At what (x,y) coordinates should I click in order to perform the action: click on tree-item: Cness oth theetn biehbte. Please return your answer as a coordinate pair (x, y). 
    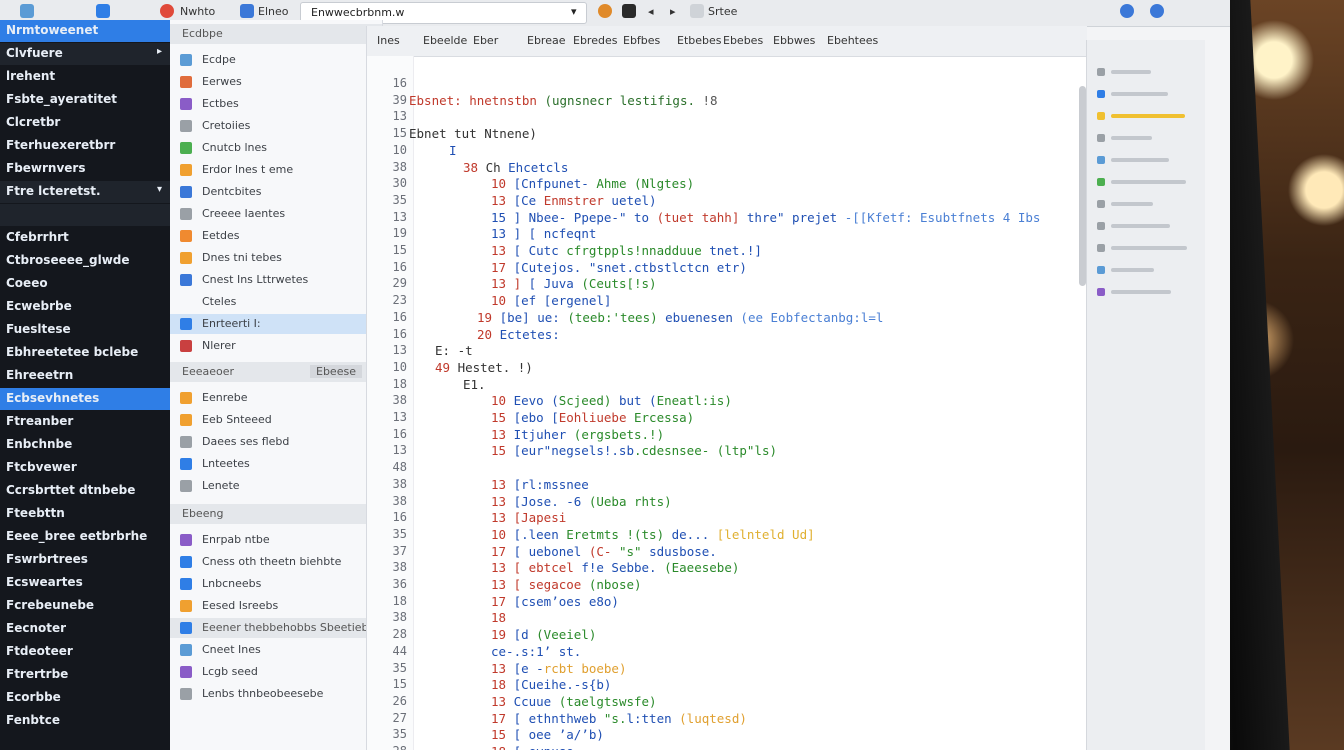
    Looking at the image, I should click on (276, 562).